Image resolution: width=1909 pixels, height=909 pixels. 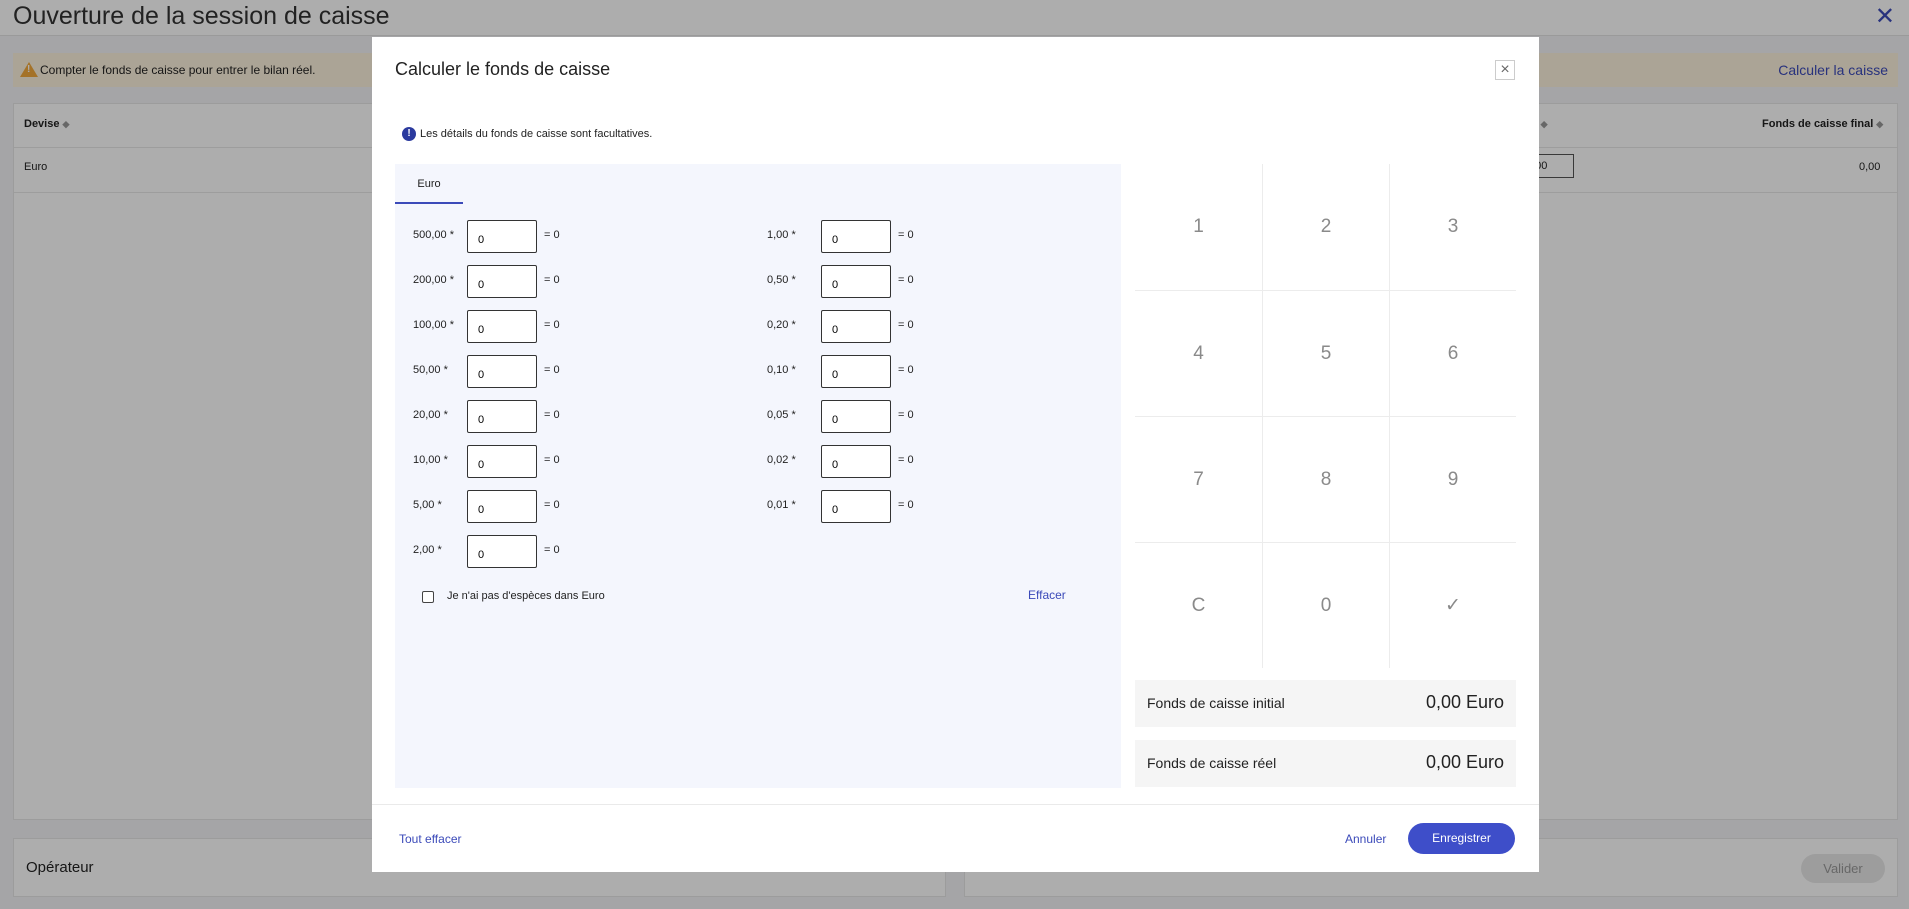 What do you see at coordinates (1325, 227) in the screenshot?
I see `keypad-key-2: 2` at bounding box center [1325, 227].